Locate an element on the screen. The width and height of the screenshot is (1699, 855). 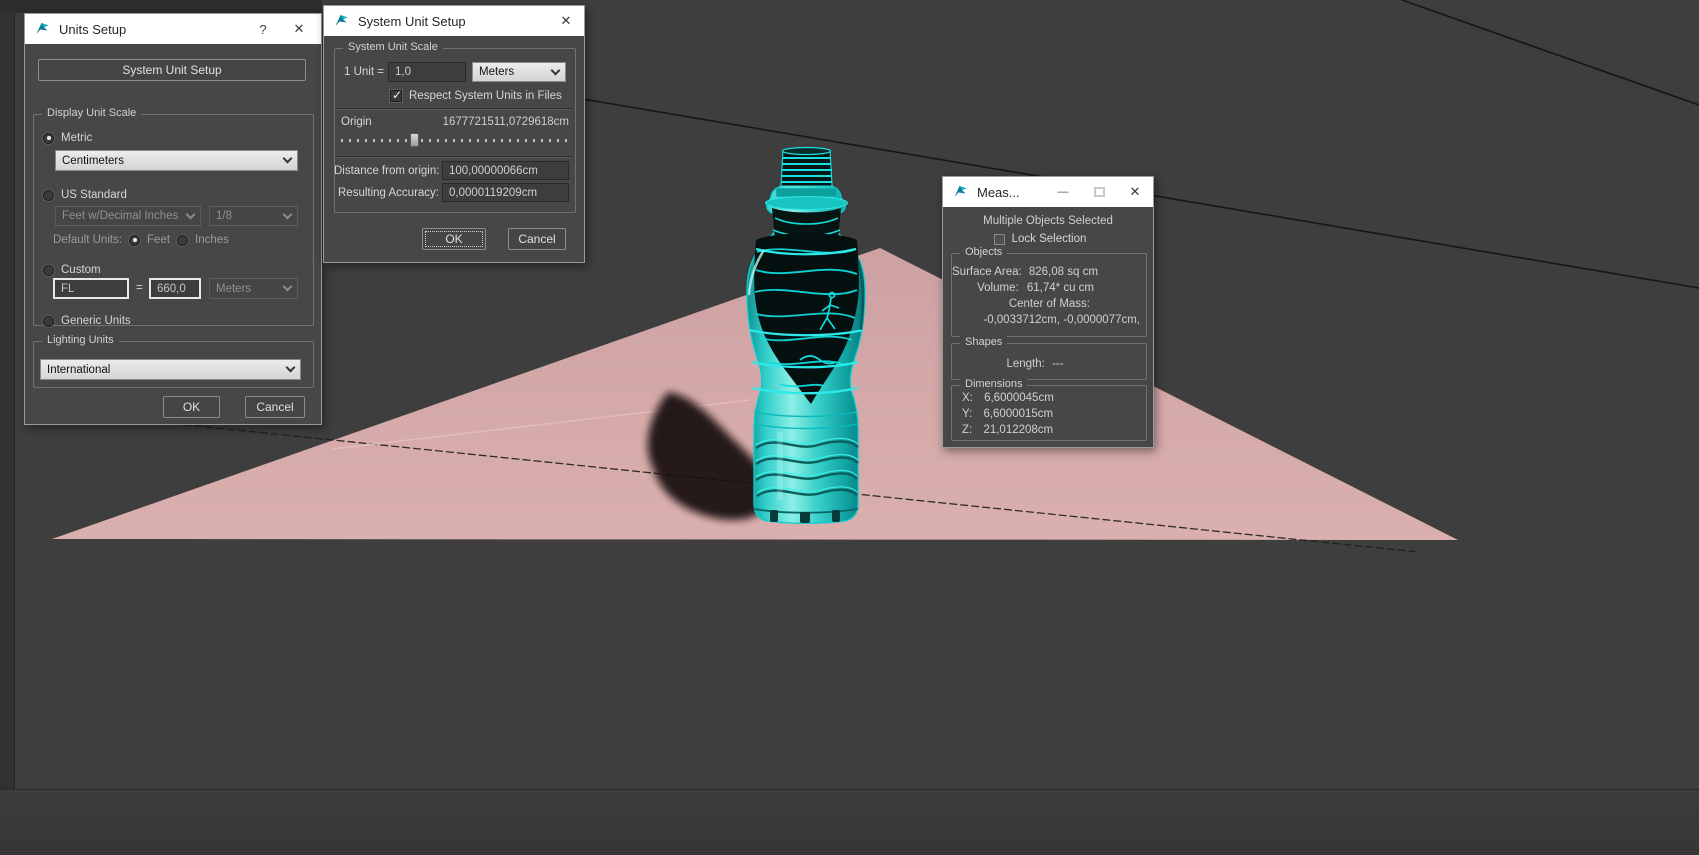
equals-sign: = is located at coordinates (139, 288).